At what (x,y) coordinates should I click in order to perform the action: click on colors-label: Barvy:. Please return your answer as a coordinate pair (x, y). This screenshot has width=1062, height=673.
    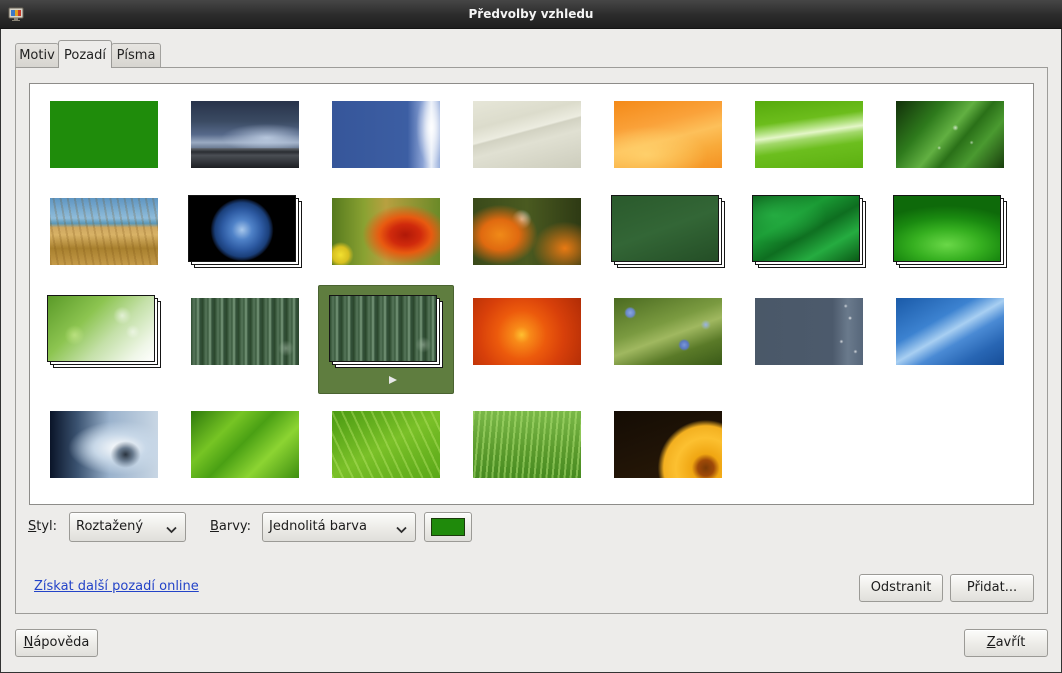
    Looking at the image, I should click on (230, 527).